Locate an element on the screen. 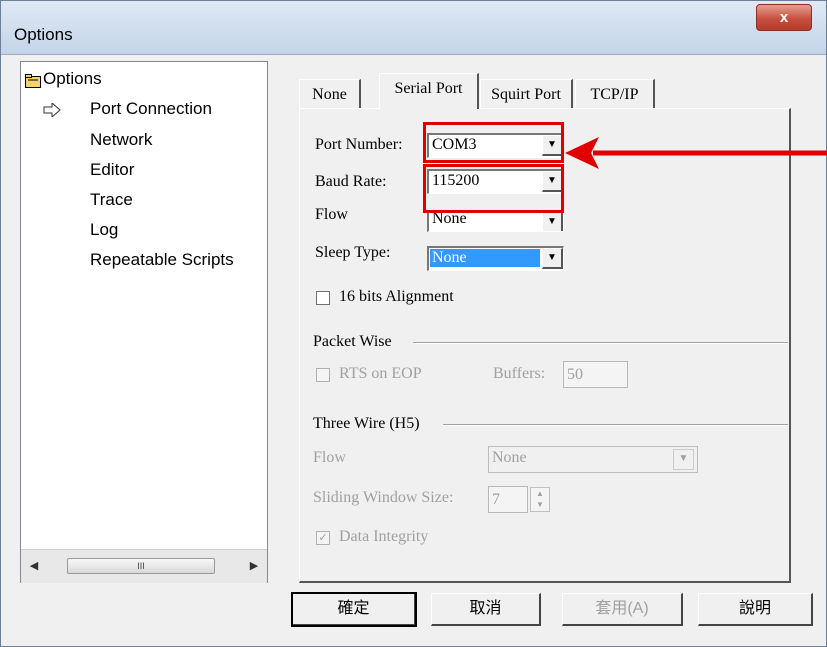 Image resolution: width=827 pixels, height=647 pixels. tree-item-editor: Editor is located at coordinates (112, 170).